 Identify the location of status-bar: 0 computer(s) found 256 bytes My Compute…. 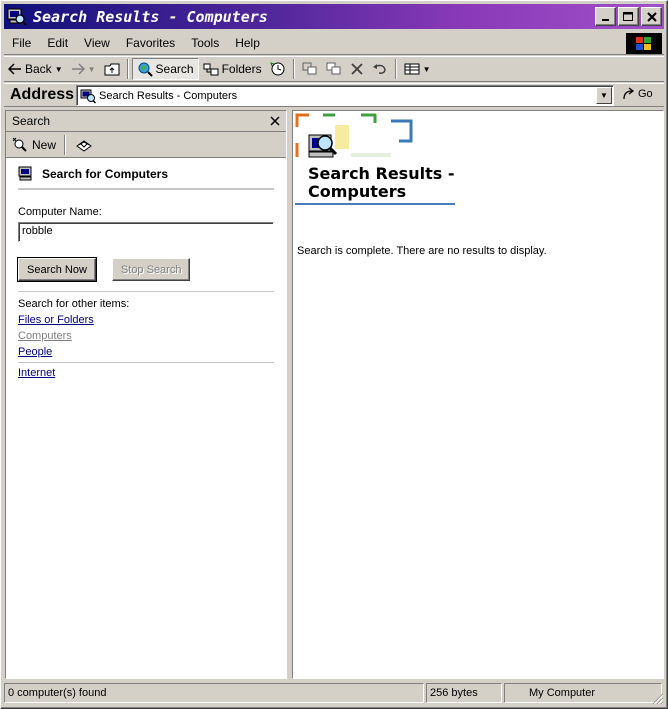
(334, 694).